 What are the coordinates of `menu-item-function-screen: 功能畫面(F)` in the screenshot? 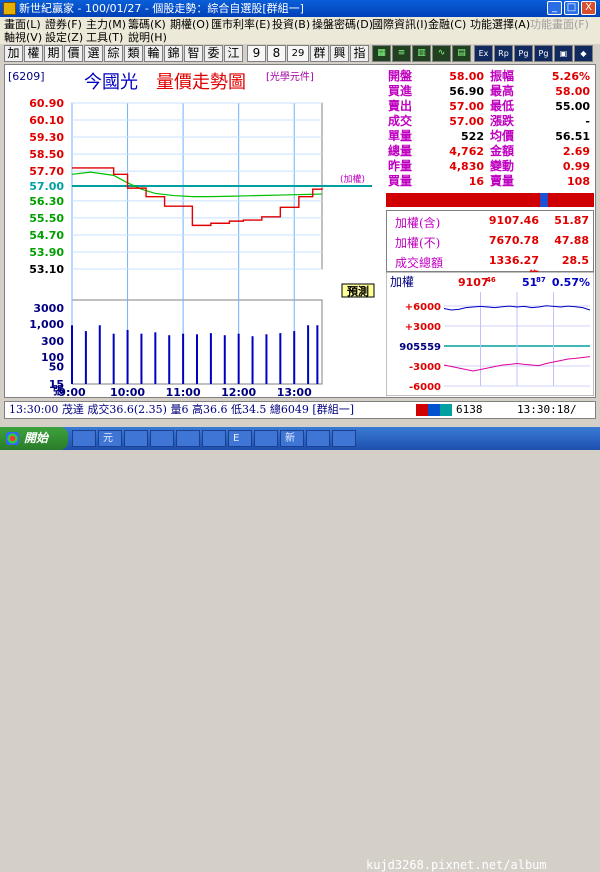 It's located at (559, 24).